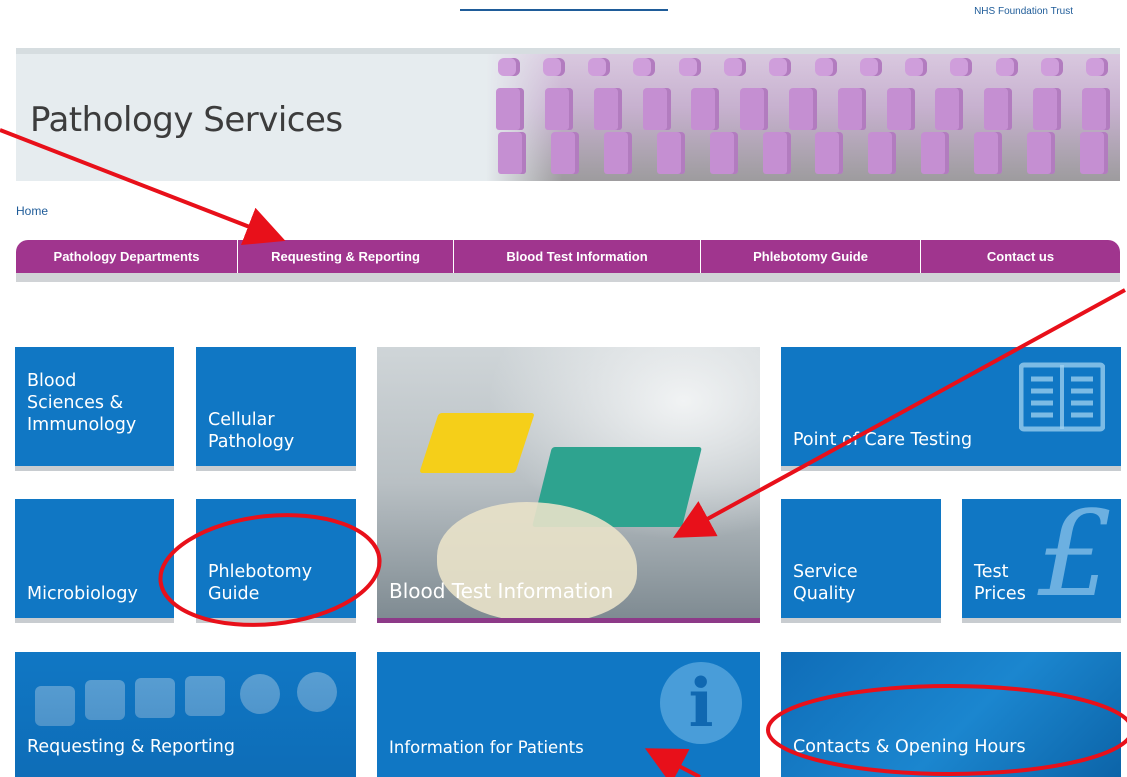  I want to click on breadcrumb-home: Home, so click(32, 211).